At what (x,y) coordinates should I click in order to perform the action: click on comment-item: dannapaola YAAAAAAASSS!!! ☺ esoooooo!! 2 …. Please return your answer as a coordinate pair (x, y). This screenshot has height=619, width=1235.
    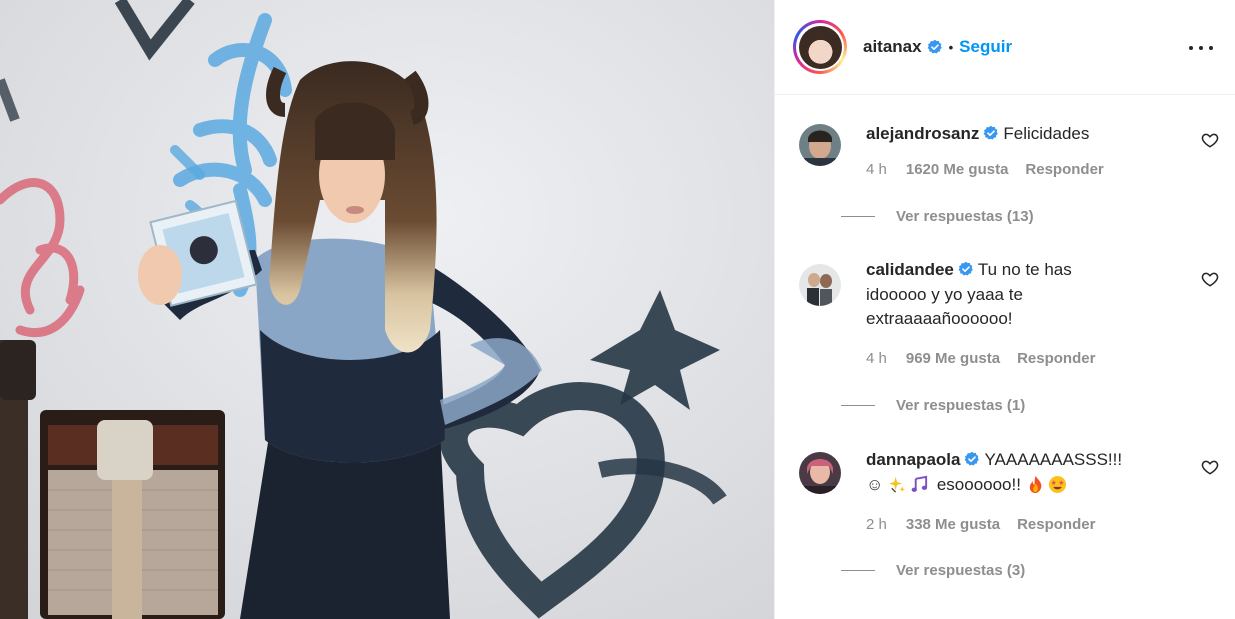
    Looking at the image, I should click on (1009, 524).